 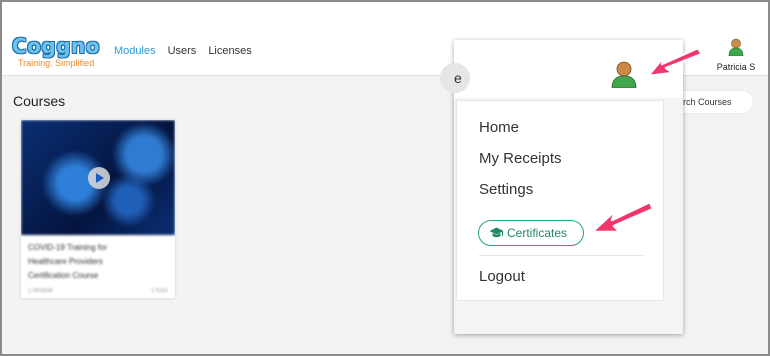 I want to click on menu-item-my-receipts: My Receipts, so click(x=520, y=158).